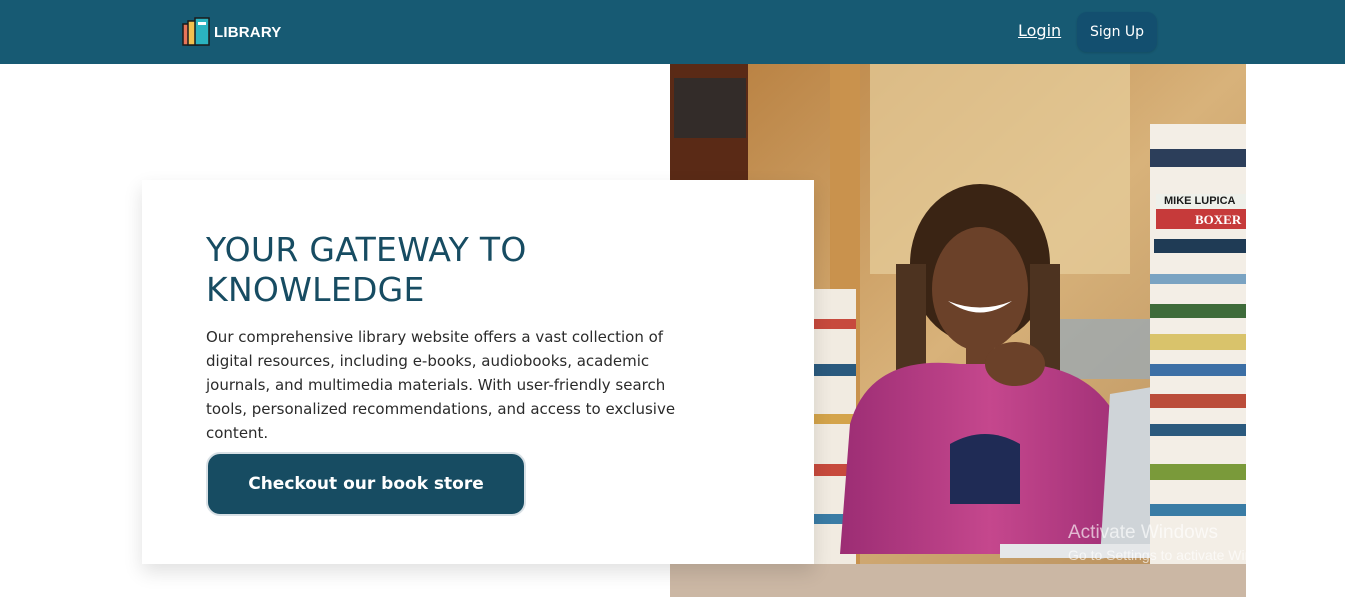  Describe the element at coordinates (1039, 30) in the screenshot. I see `login-link: Login` at that location.